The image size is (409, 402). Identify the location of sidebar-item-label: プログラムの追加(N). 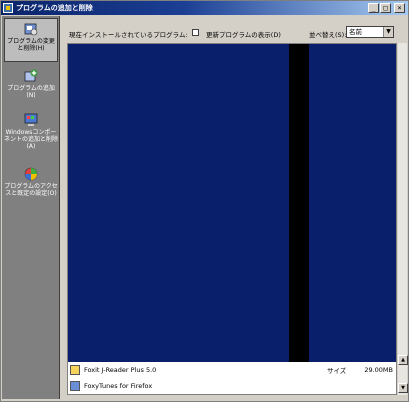
(31, 92).